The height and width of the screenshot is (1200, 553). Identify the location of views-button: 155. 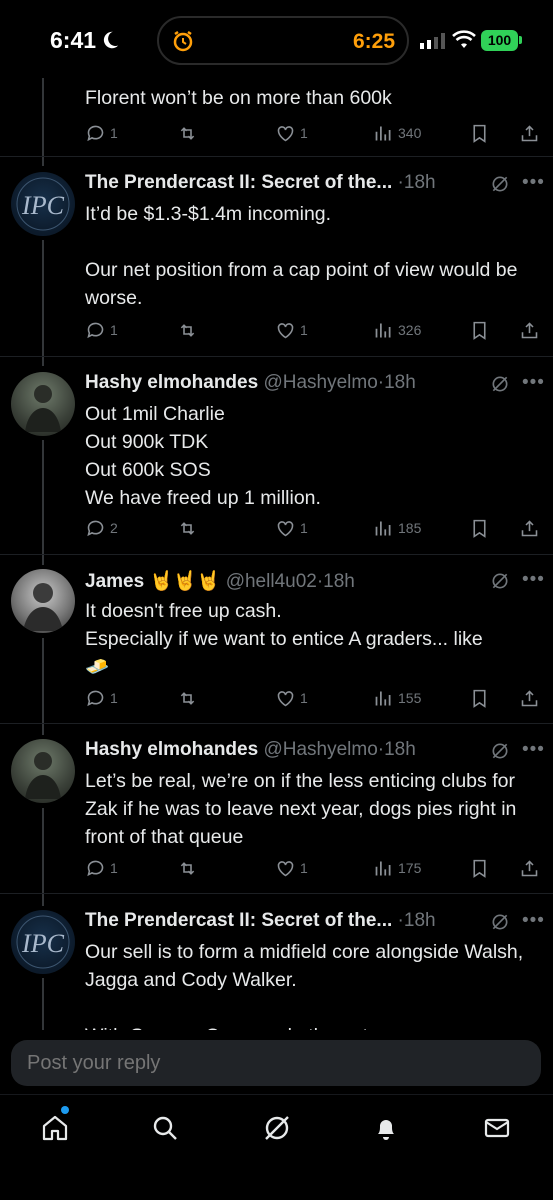
(397, 698).